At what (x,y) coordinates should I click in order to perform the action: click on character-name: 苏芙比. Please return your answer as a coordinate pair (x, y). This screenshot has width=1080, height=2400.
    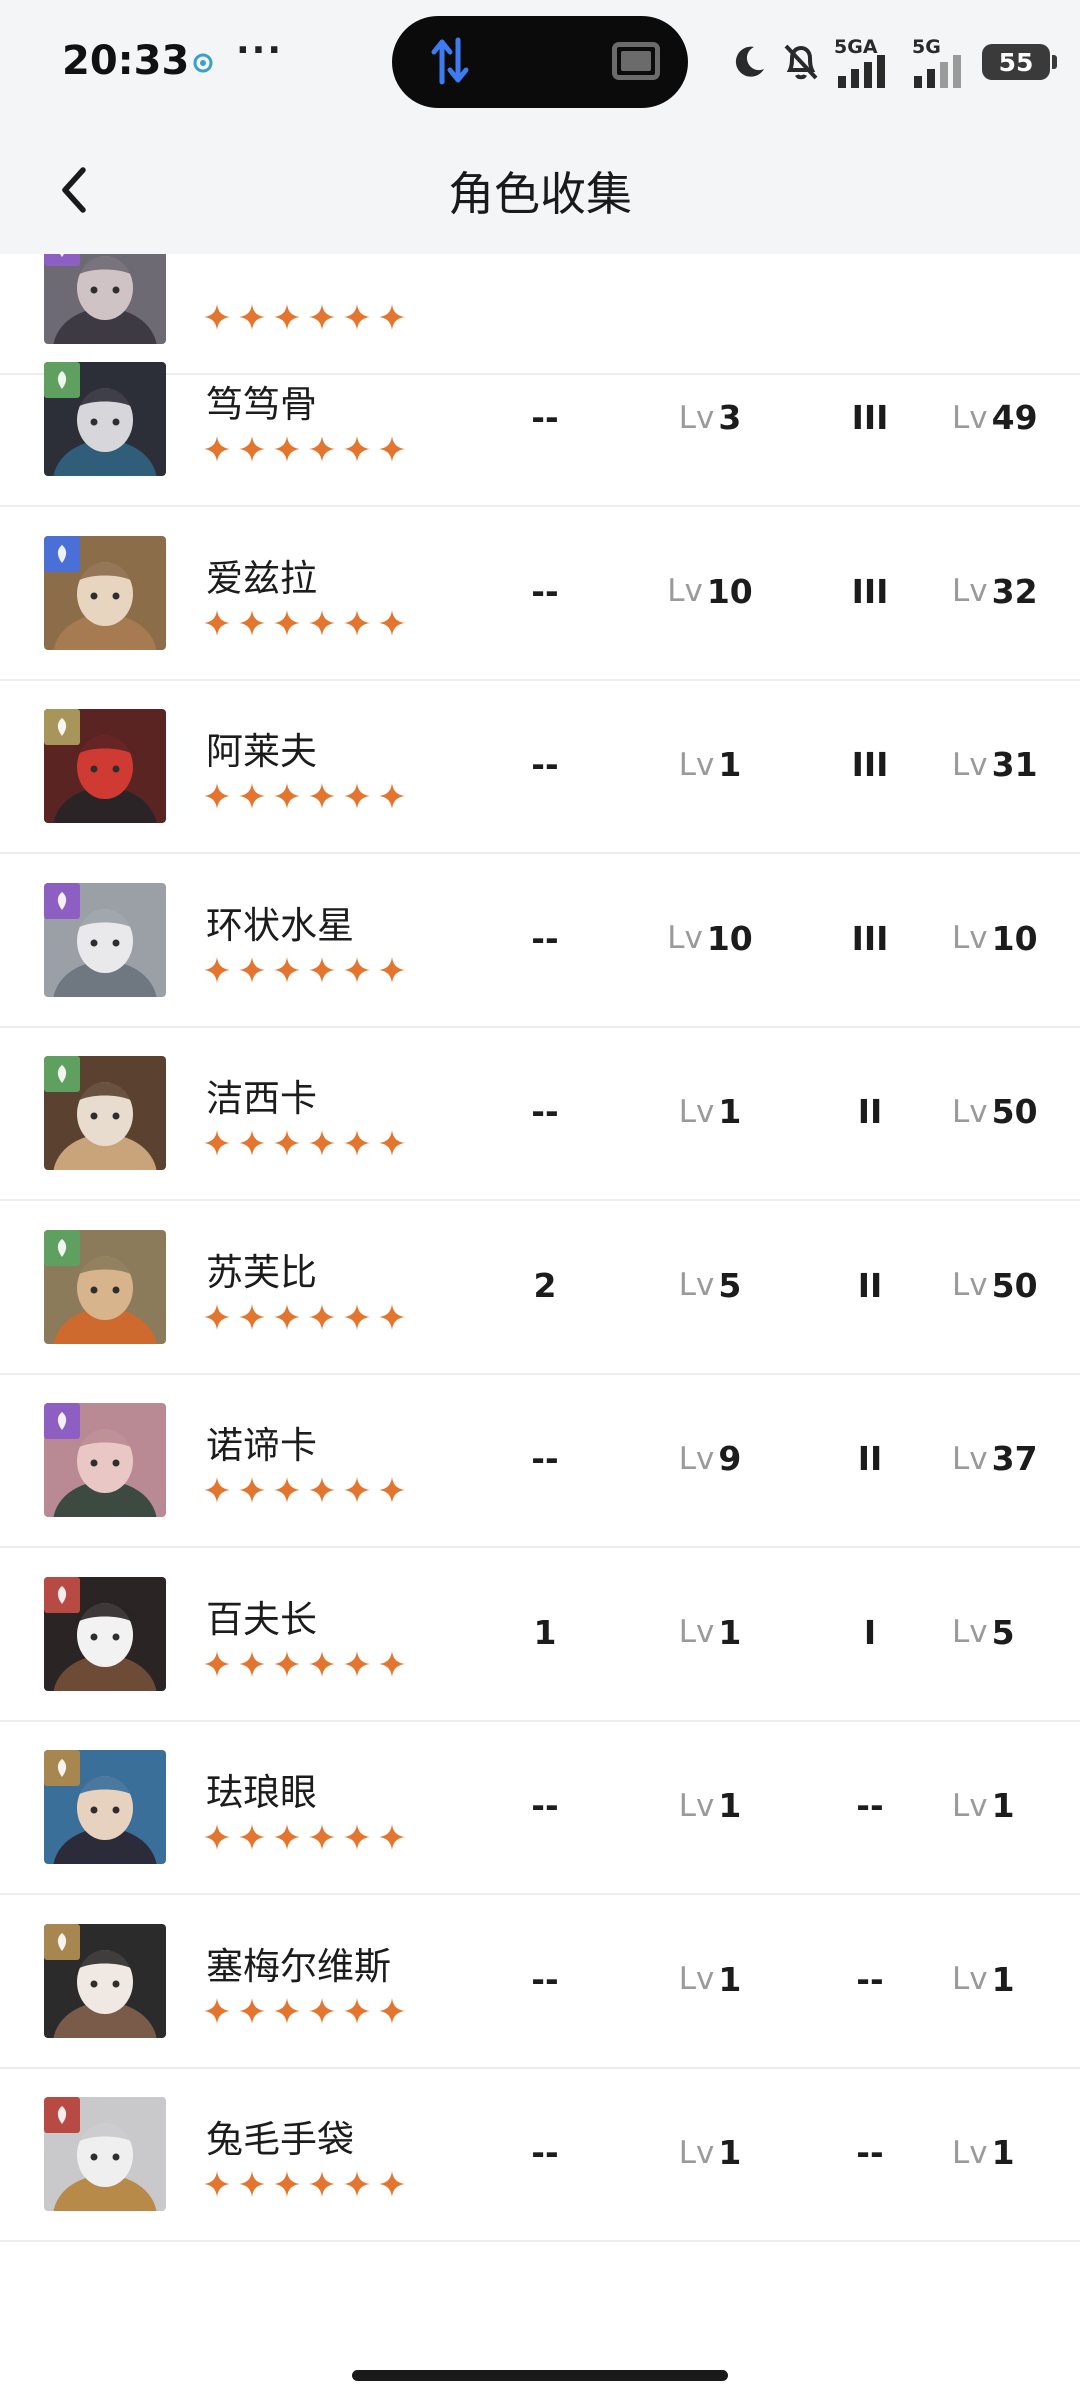
    Looking at the image, I should click on (261, 1272).